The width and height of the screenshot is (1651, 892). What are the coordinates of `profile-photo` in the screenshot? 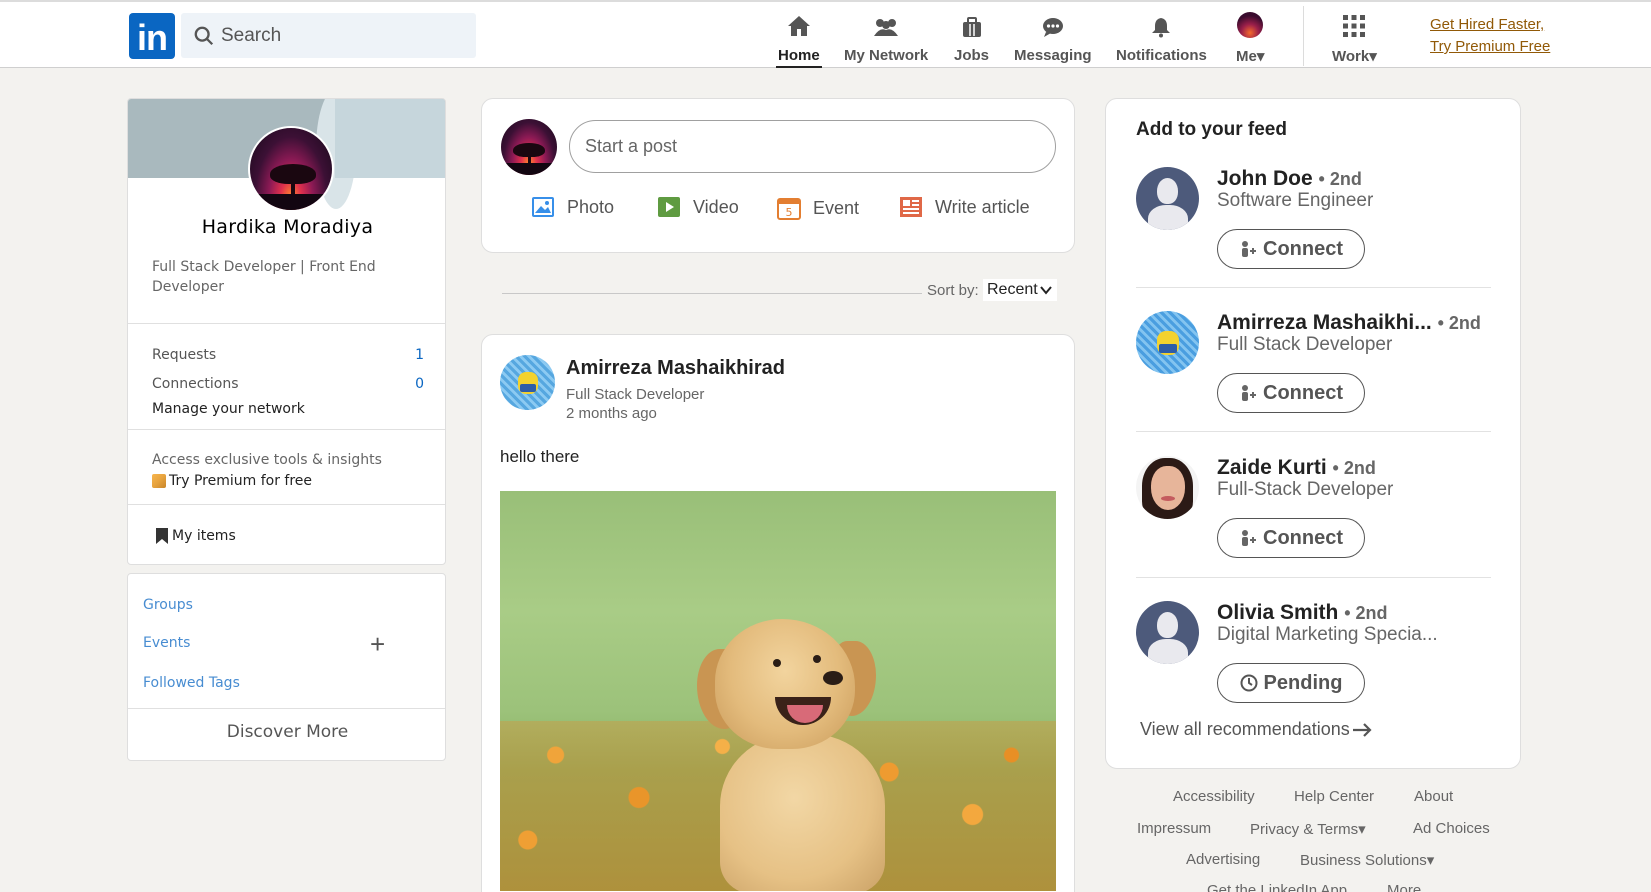 It's located at (291, 169).